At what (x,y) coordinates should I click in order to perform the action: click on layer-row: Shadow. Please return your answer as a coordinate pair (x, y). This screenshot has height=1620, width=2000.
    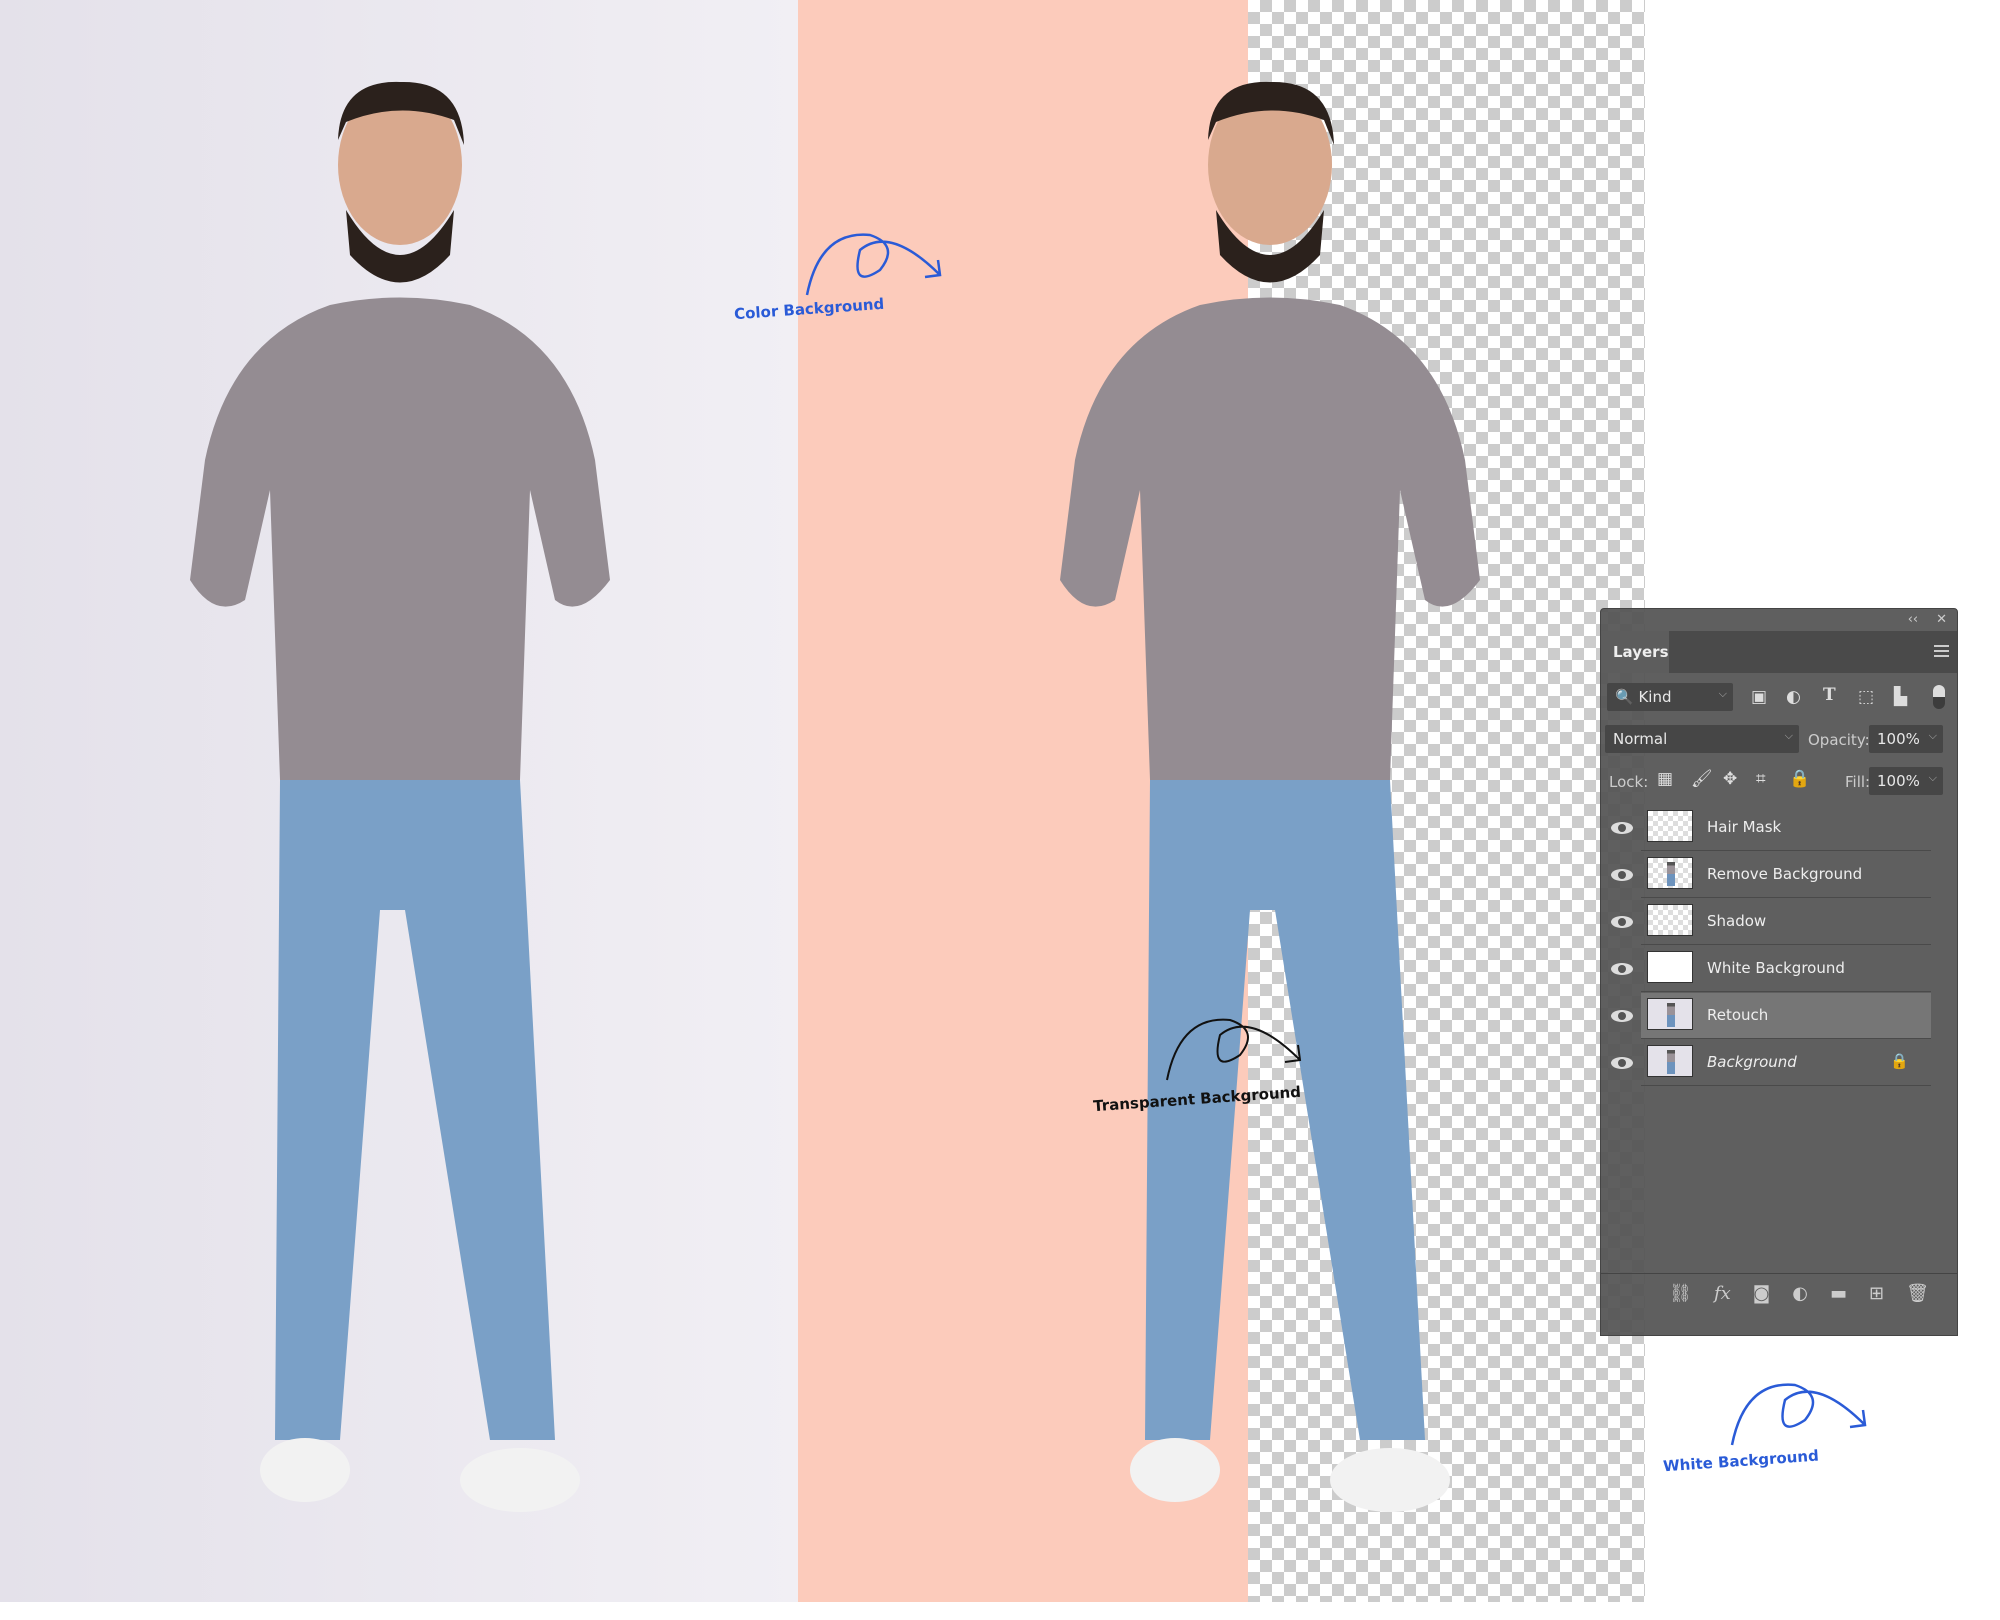
    Looking at the image, I should click on (1786, 922).